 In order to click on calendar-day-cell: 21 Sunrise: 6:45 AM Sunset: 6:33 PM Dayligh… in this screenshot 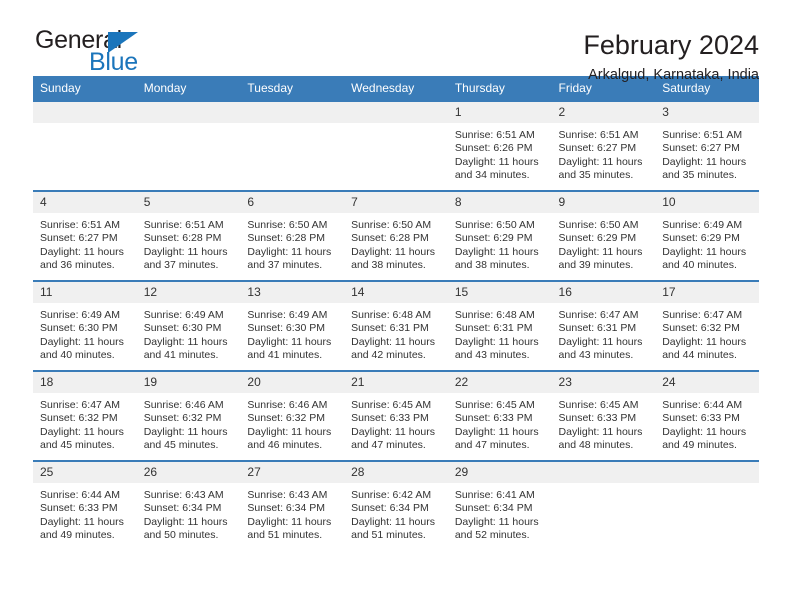, I will do `click(396, 416)`.